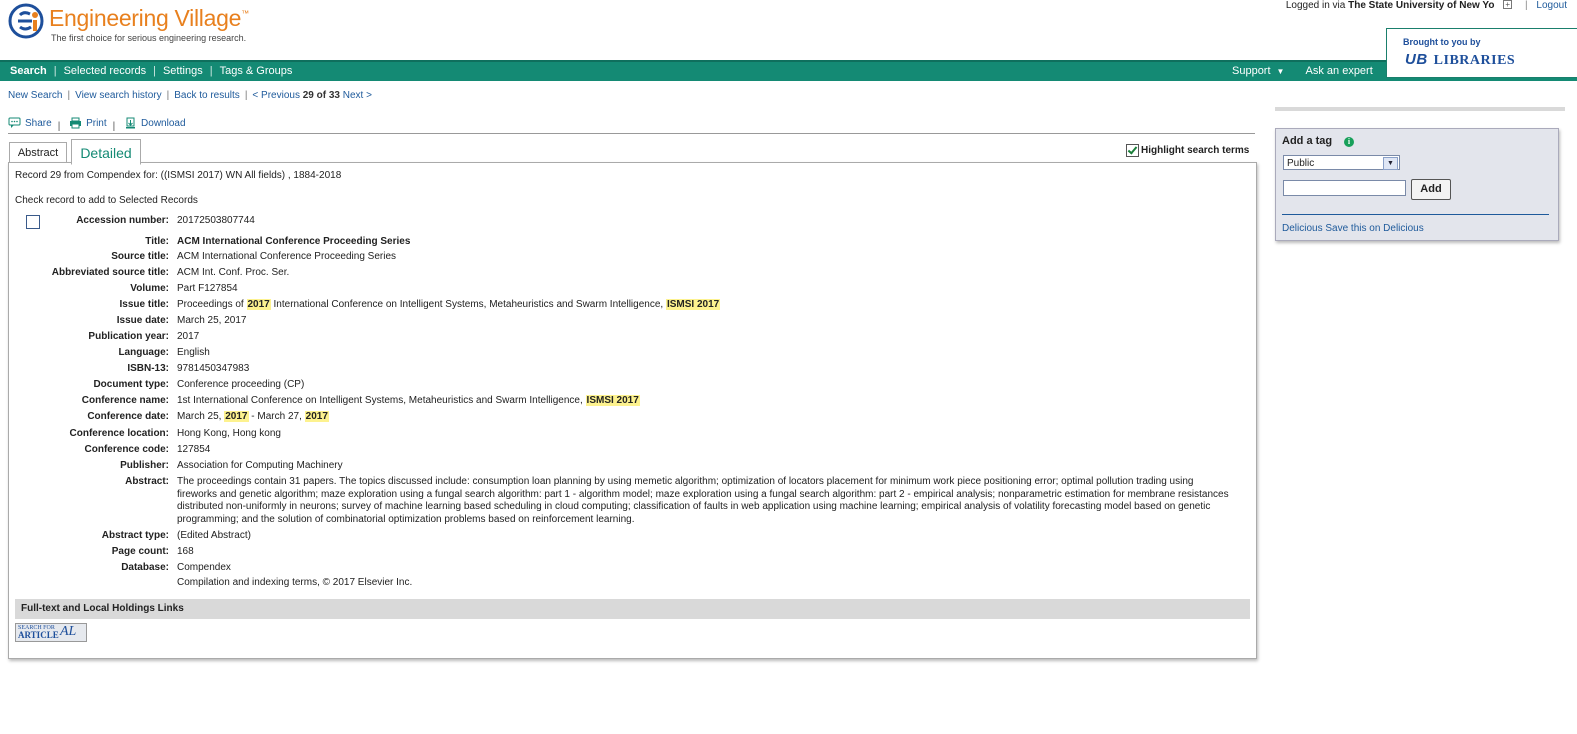 The width and height of the screenshot is (1577, 734). I want to click on library-branding: Brought to you by UB LIBRARIES, so click(1481, 53).